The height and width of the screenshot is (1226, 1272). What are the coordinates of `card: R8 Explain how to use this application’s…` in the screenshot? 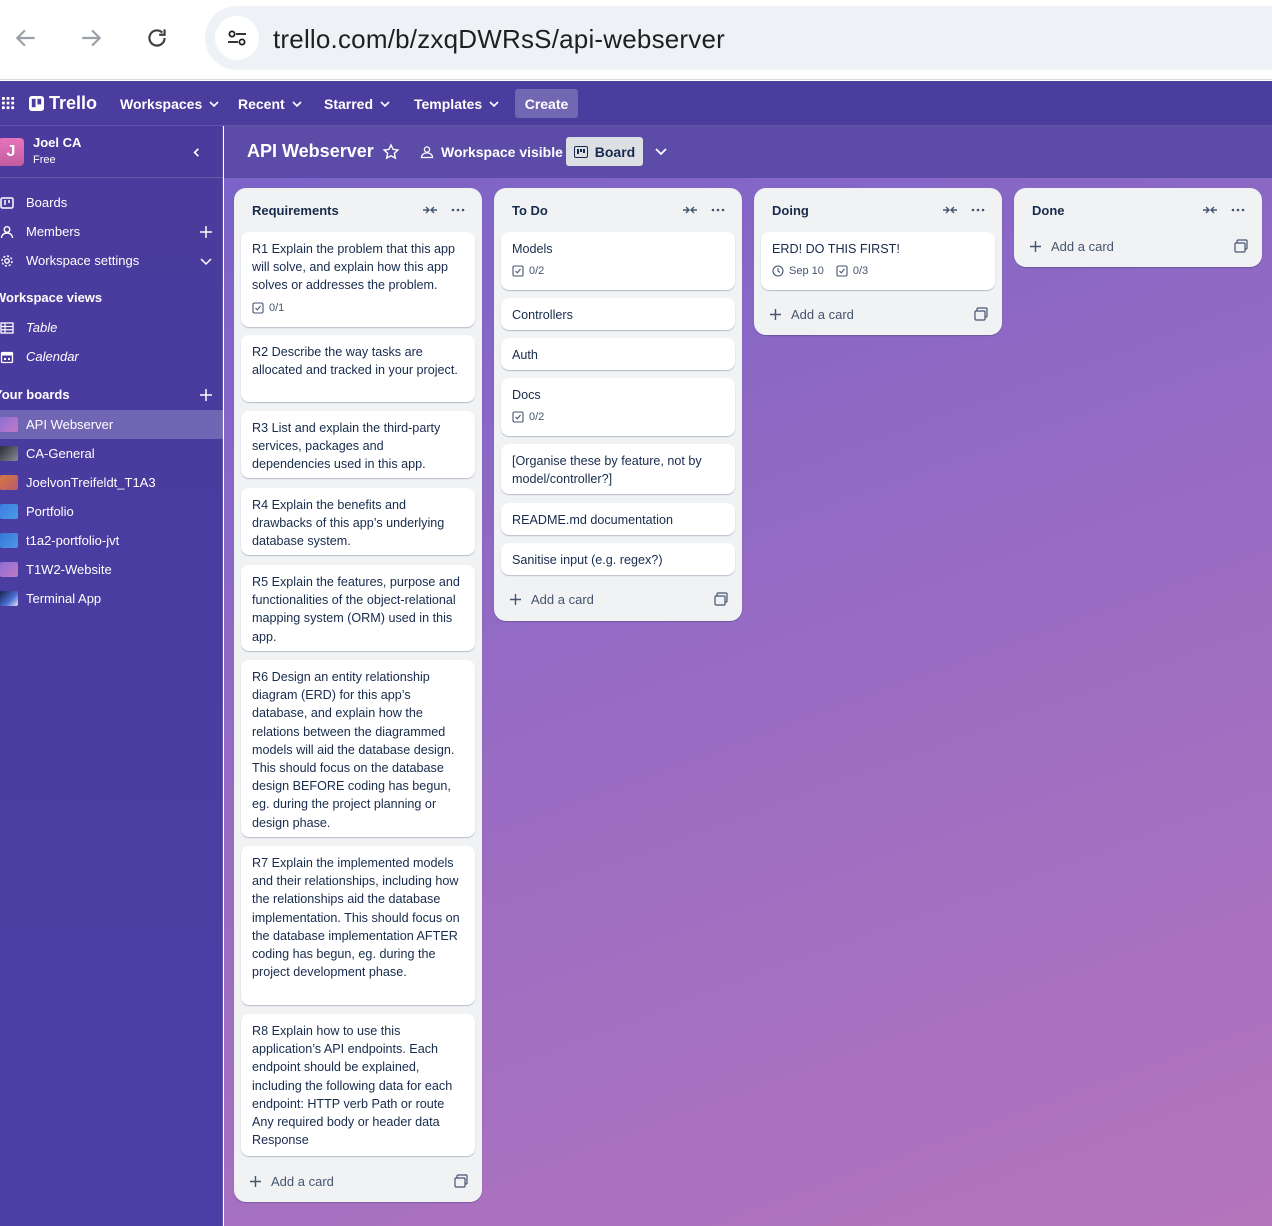 It's located at (358, 1085).